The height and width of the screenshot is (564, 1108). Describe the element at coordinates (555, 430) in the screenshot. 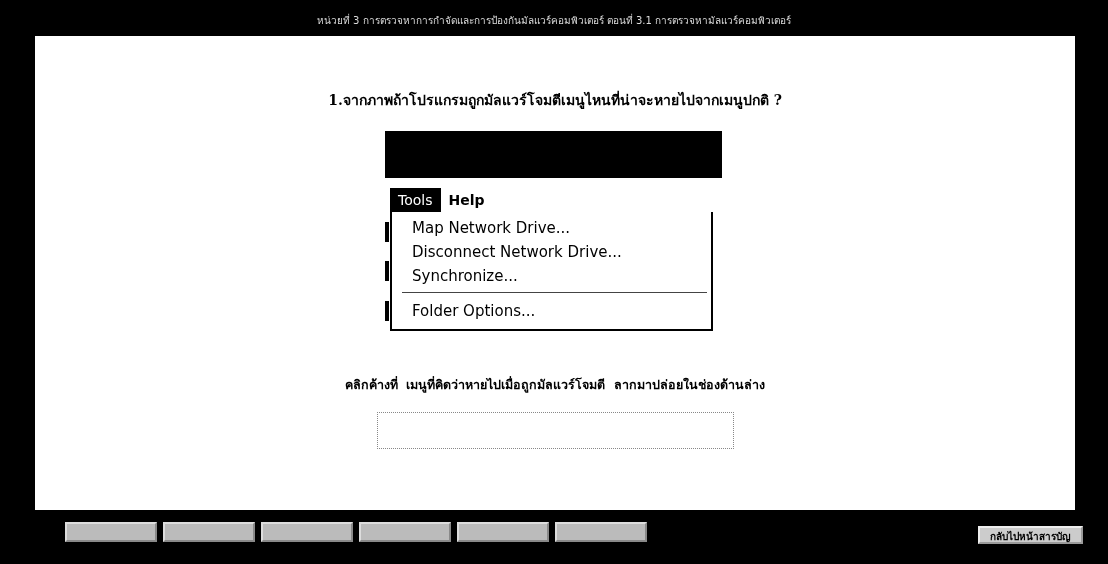

I see `drop-field` at that location.